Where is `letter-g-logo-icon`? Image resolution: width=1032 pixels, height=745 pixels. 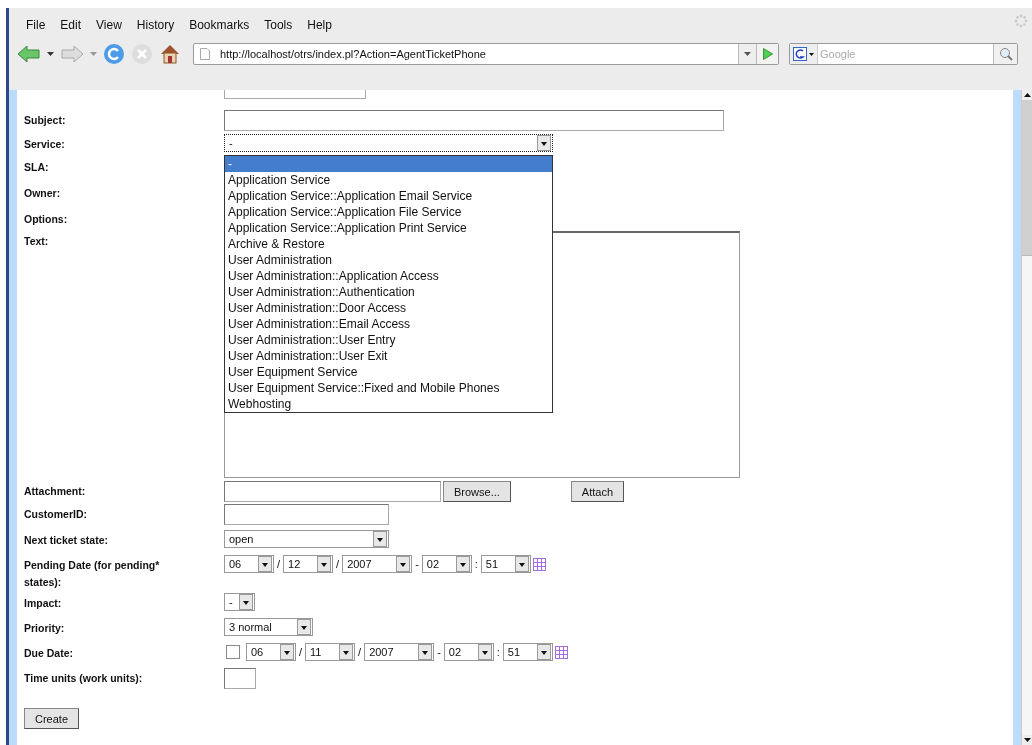 letter-g-logo-icon is located at coordinates (800, 54).